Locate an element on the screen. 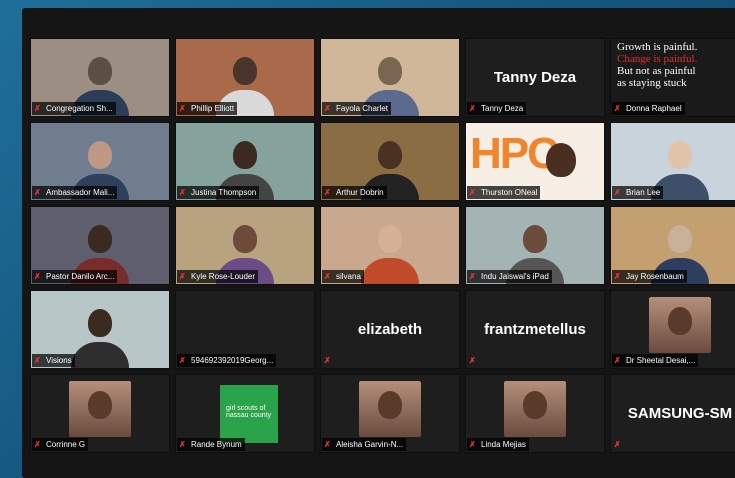 This screenshot has height=478, width=735. participant-tile: girl scouts of nassau county ✗ Rande Bynum is located at coordinates (245, 413).